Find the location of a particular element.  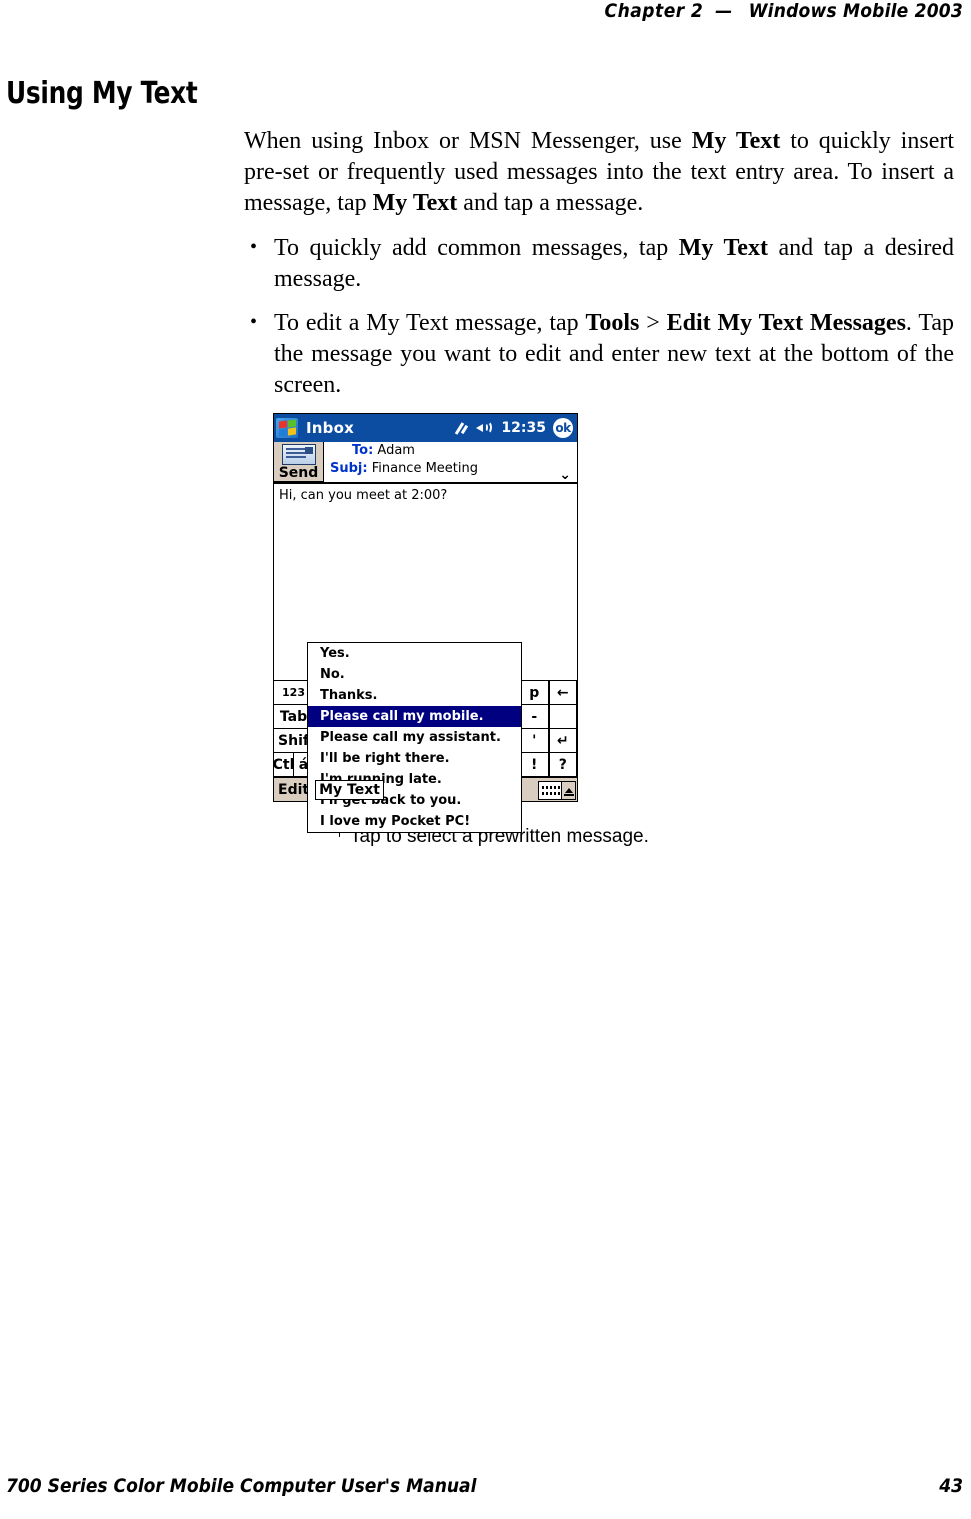

menu-item-selected: Please call my mobile. is located at coordinates (414, 716).